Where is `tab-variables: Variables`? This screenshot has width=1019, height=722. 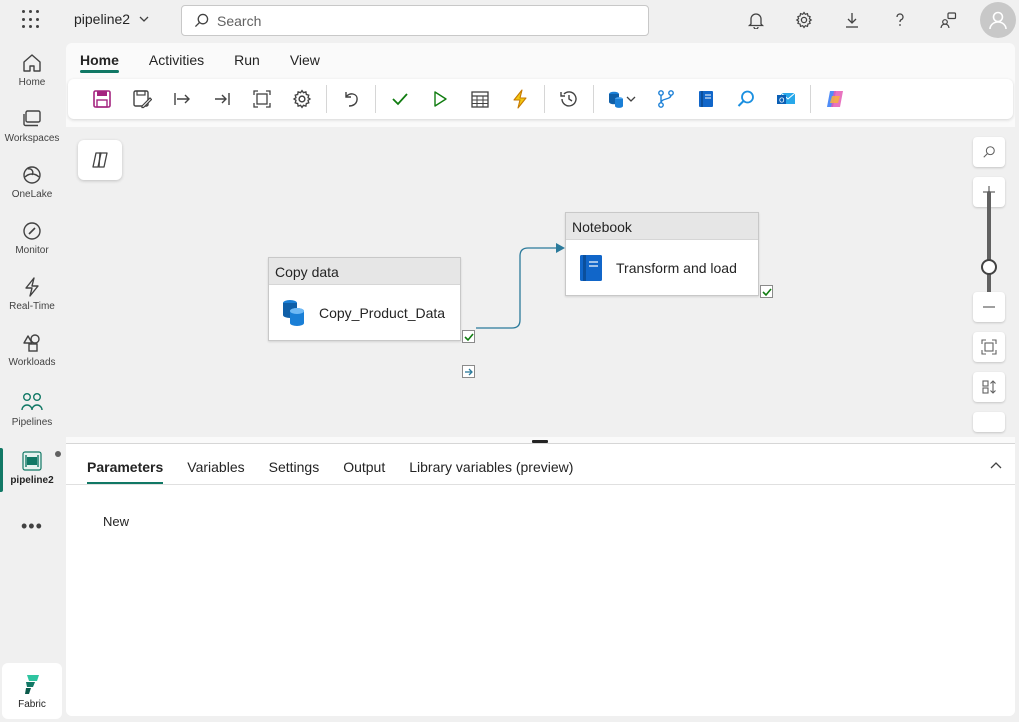 tab-variables: Variables is located at coordinates (215, 464).